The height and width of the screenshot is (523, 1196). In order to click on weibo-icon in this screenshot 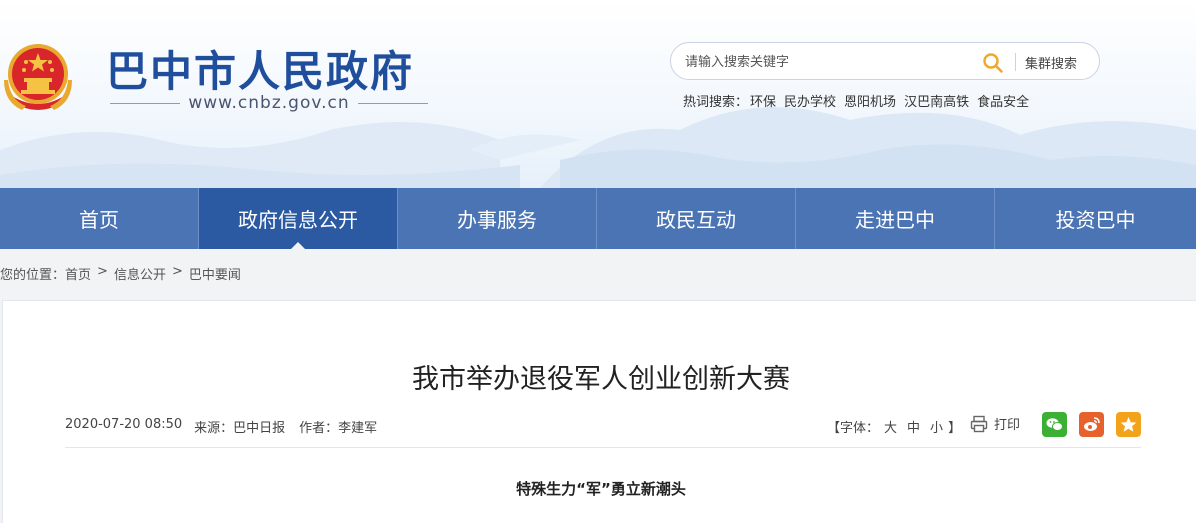, I will do `click(1092, 424)`.